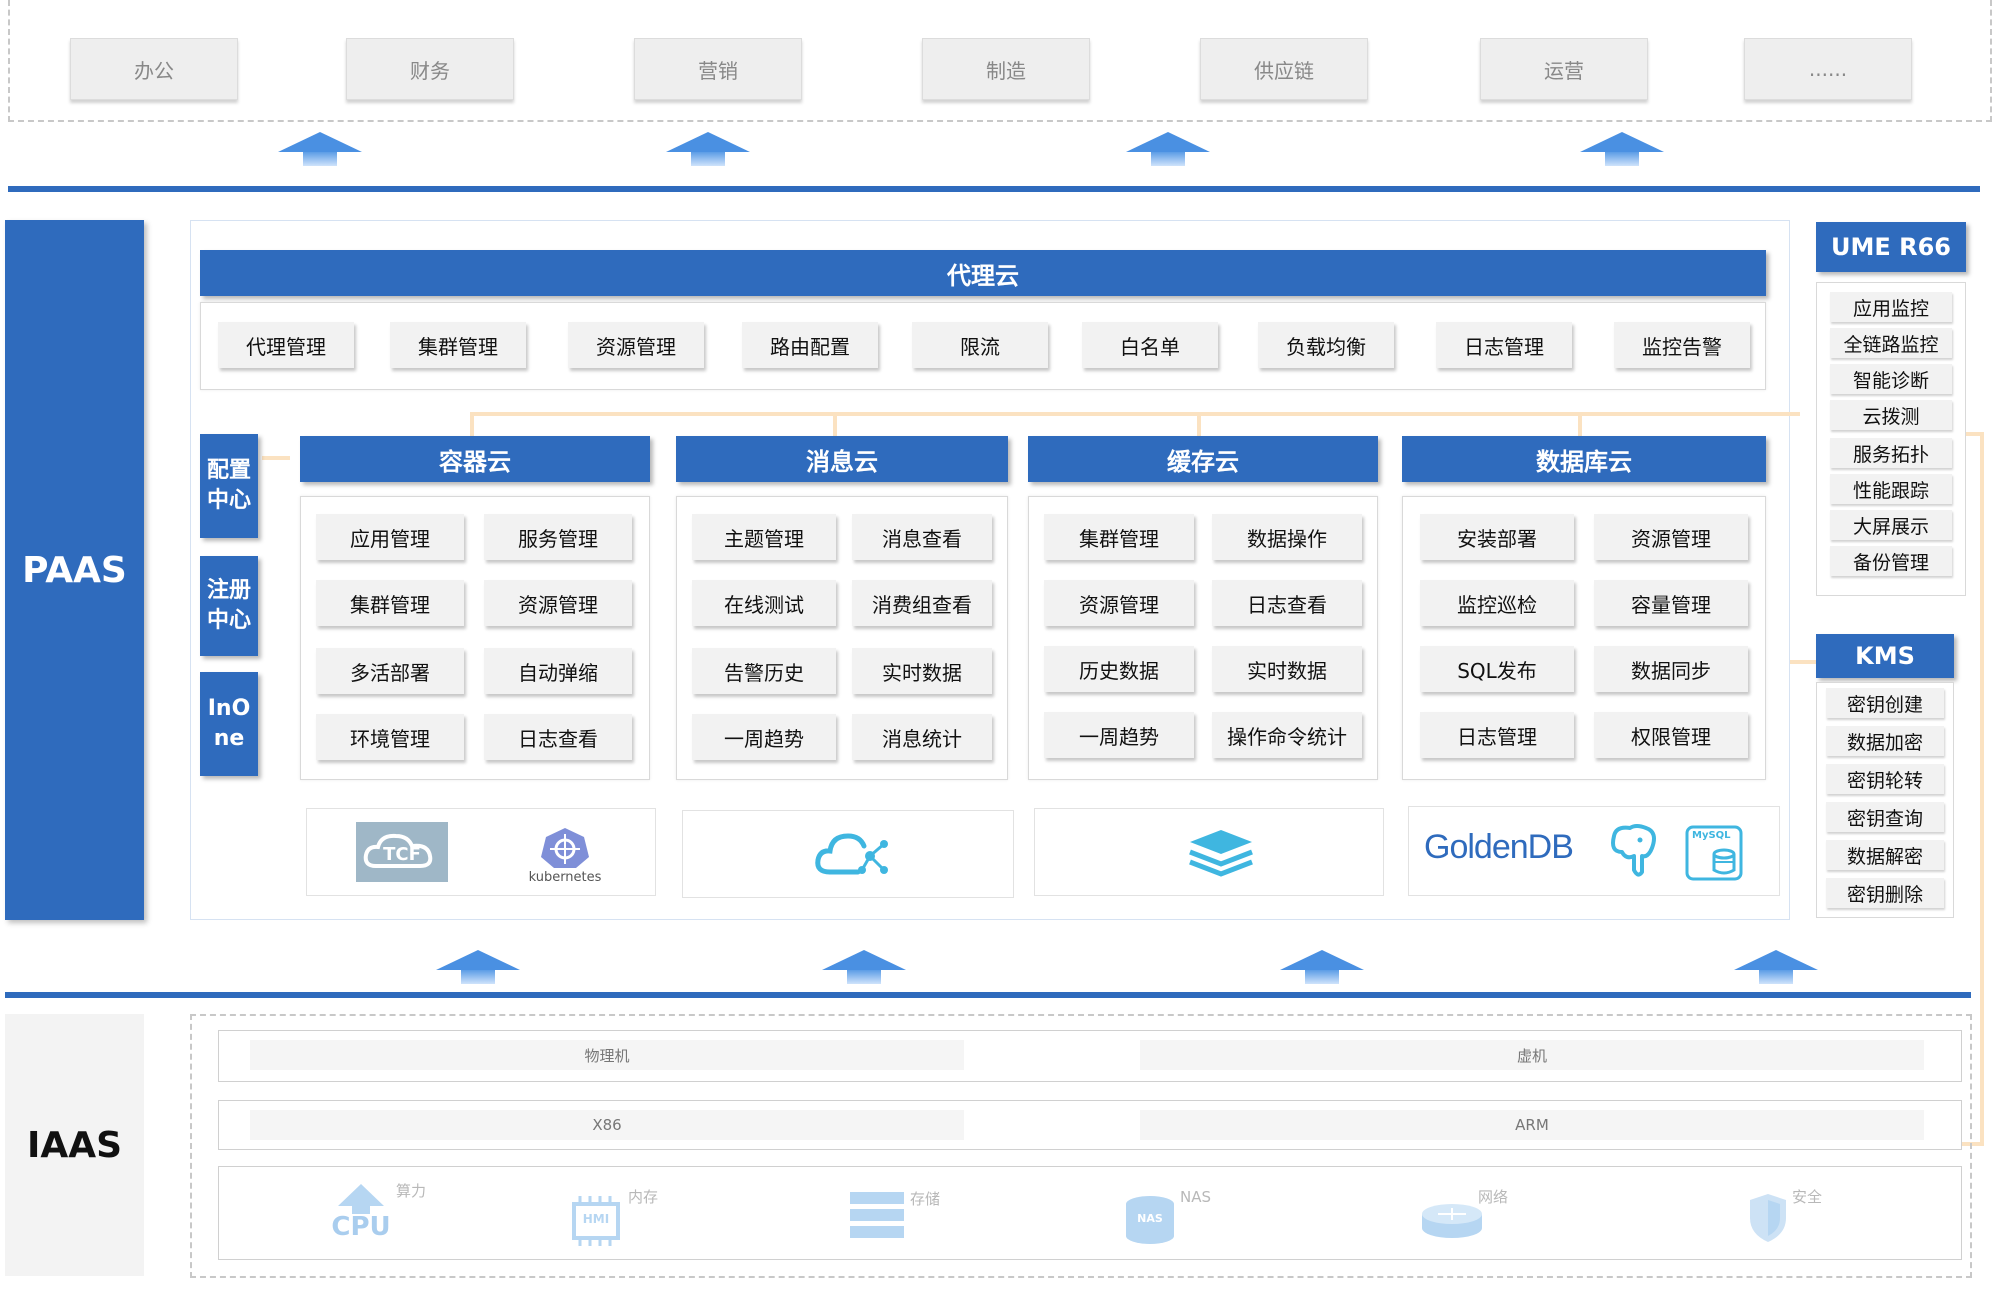 This screenshot has width=2000, height=1294. What do you see at coordinates (1497, 537) in the screenshot?
I see `database-item: 安装部署` at bounding box center [1497, 537].